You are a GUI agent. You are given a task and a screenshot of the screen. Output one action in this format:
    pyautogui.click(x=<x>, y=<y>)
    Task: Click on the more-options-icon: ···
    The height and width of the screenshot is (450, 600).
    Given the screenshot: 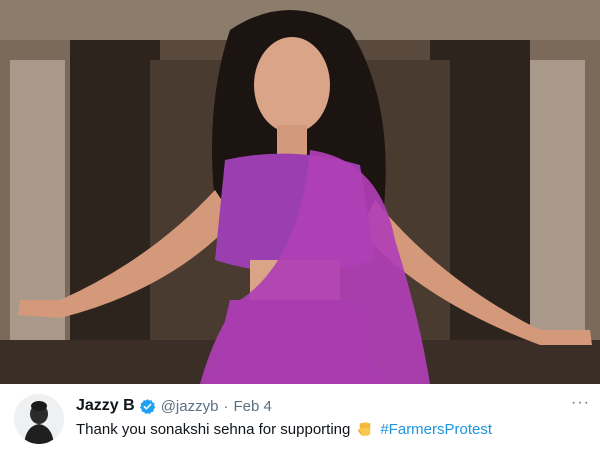 What is the action you would take?
    pyautogui.click(x=580, y=403)
    